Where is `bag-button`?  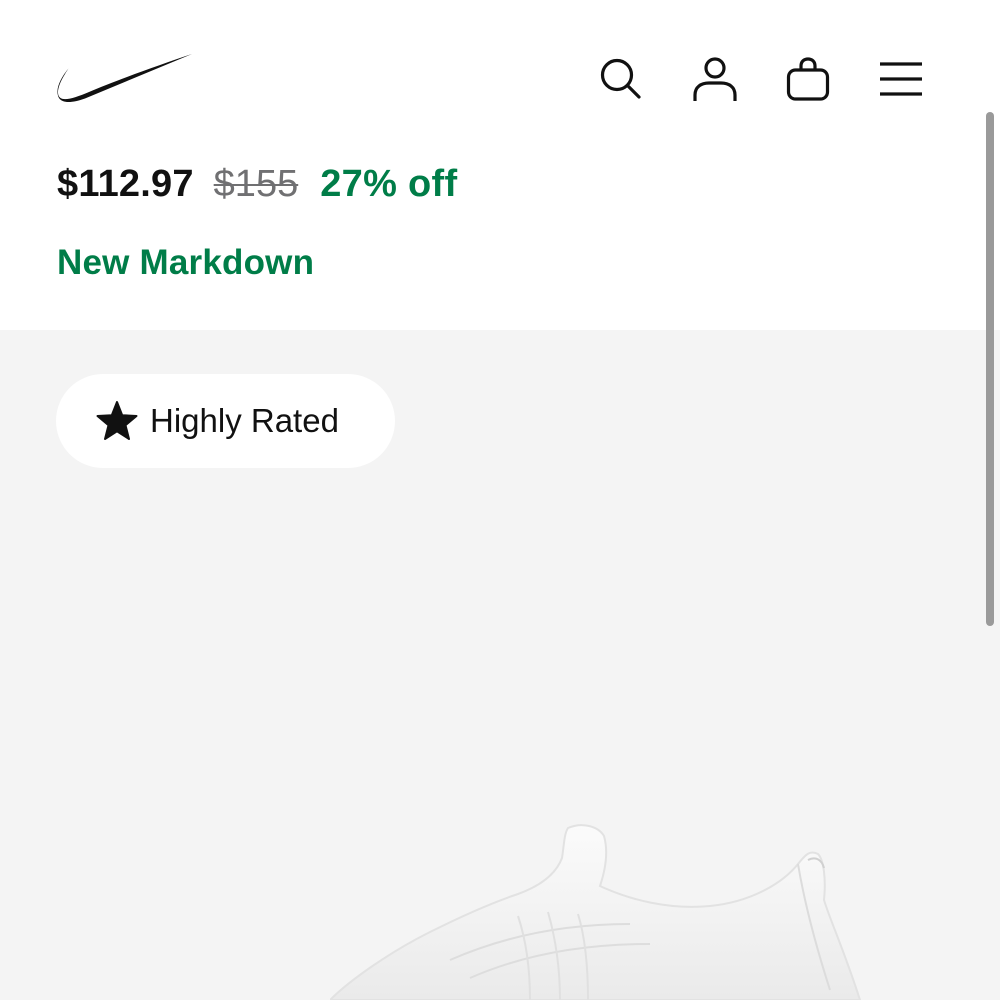
bag-button is located at coordinates (808, 79).